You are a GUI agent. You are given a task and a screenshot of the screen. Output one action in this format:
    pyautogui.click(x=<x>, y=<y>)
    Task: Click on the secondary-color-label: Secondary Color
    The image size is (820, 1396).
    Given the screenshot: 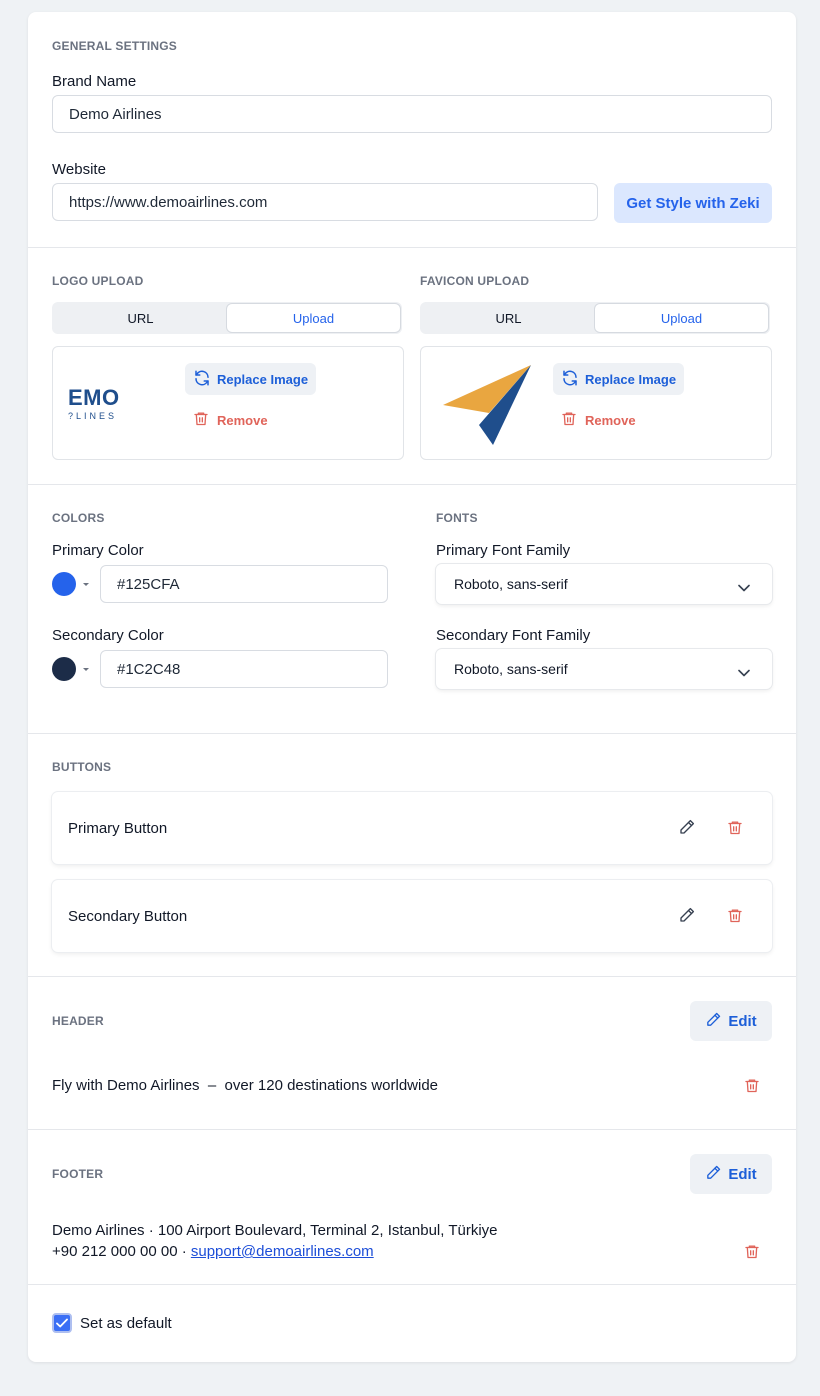 What is the action you would take?
    pyautogui.click(x=108, y=635)
    